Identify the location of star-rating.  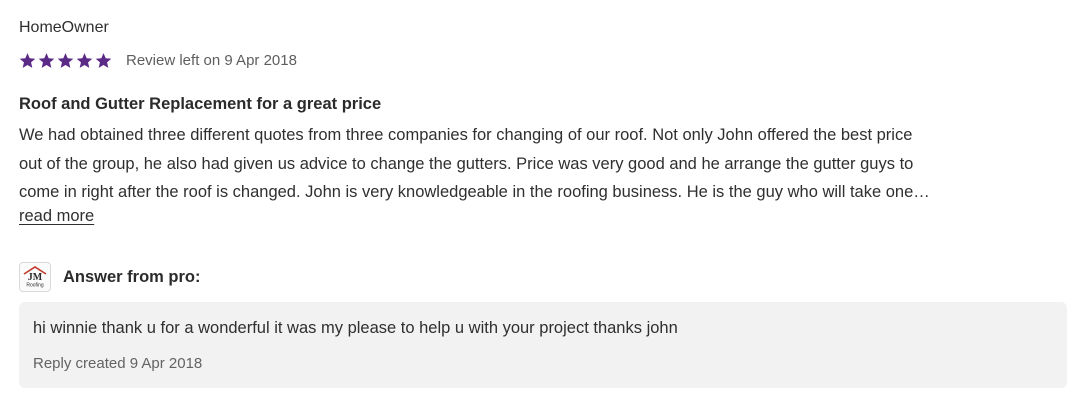
(65, 60).